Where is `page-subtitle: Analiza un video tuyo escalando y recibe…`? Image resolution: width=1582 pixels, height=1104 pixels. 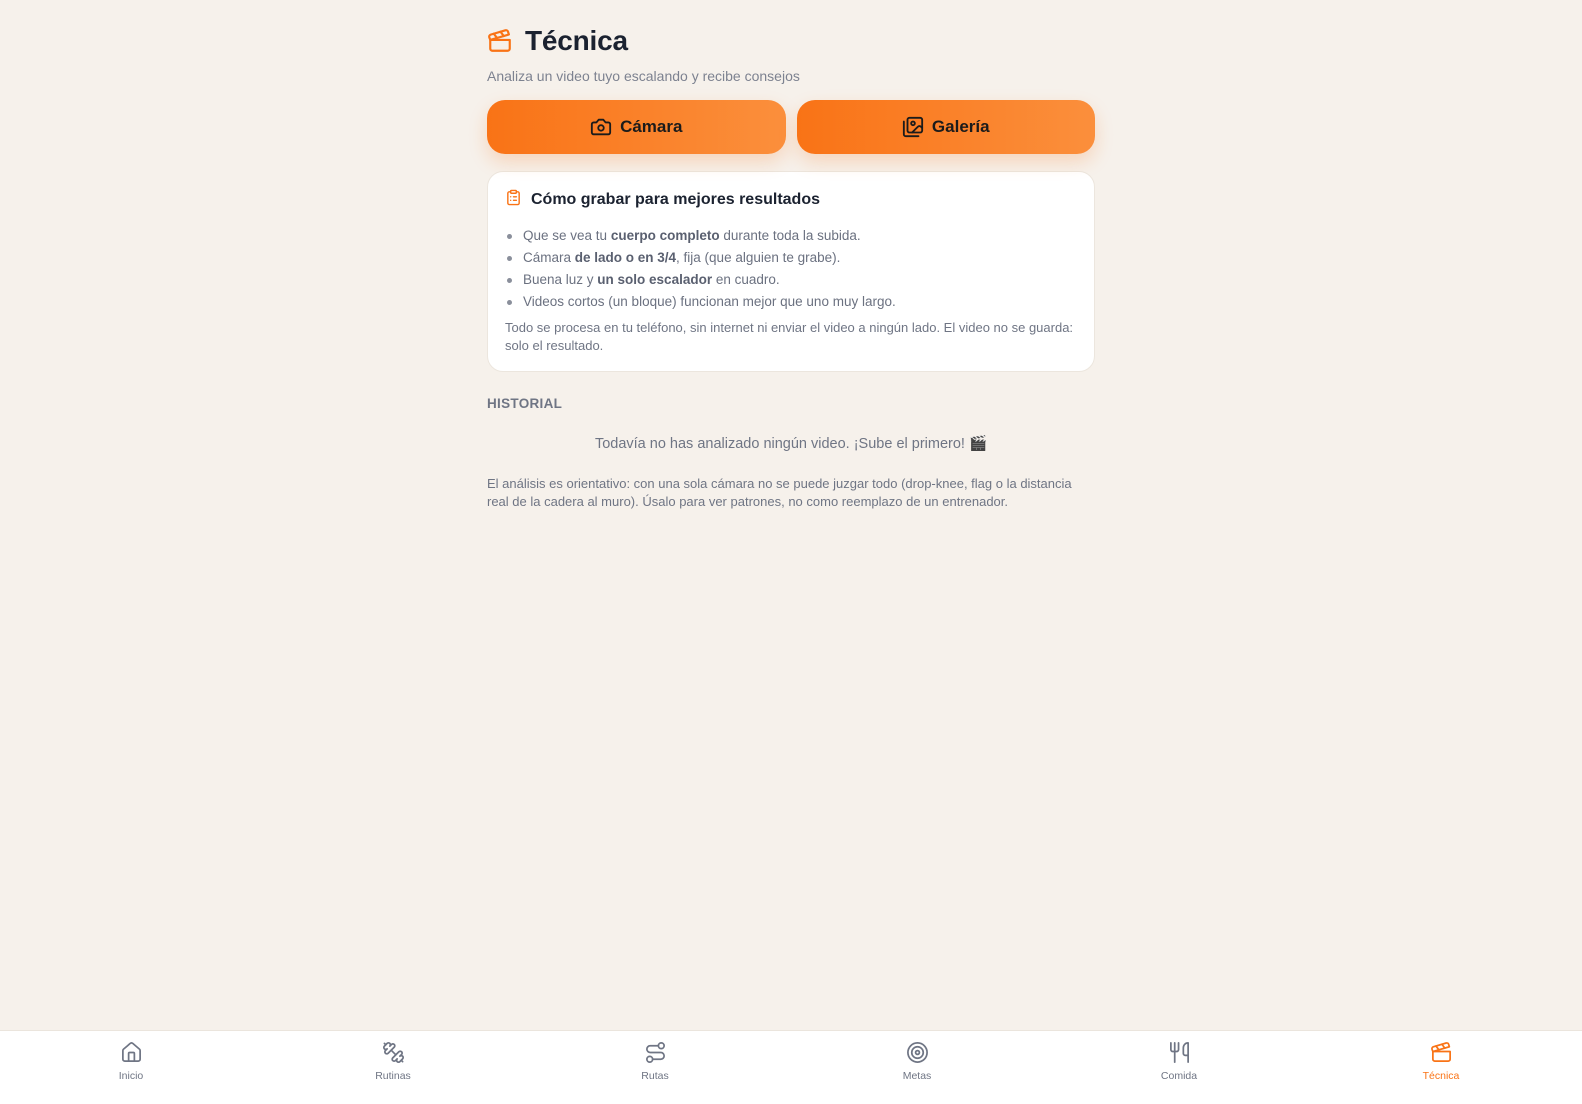 page-subtitle: Analiza un video tuyo escalando y recibe… is located at coordinates (643, 76).